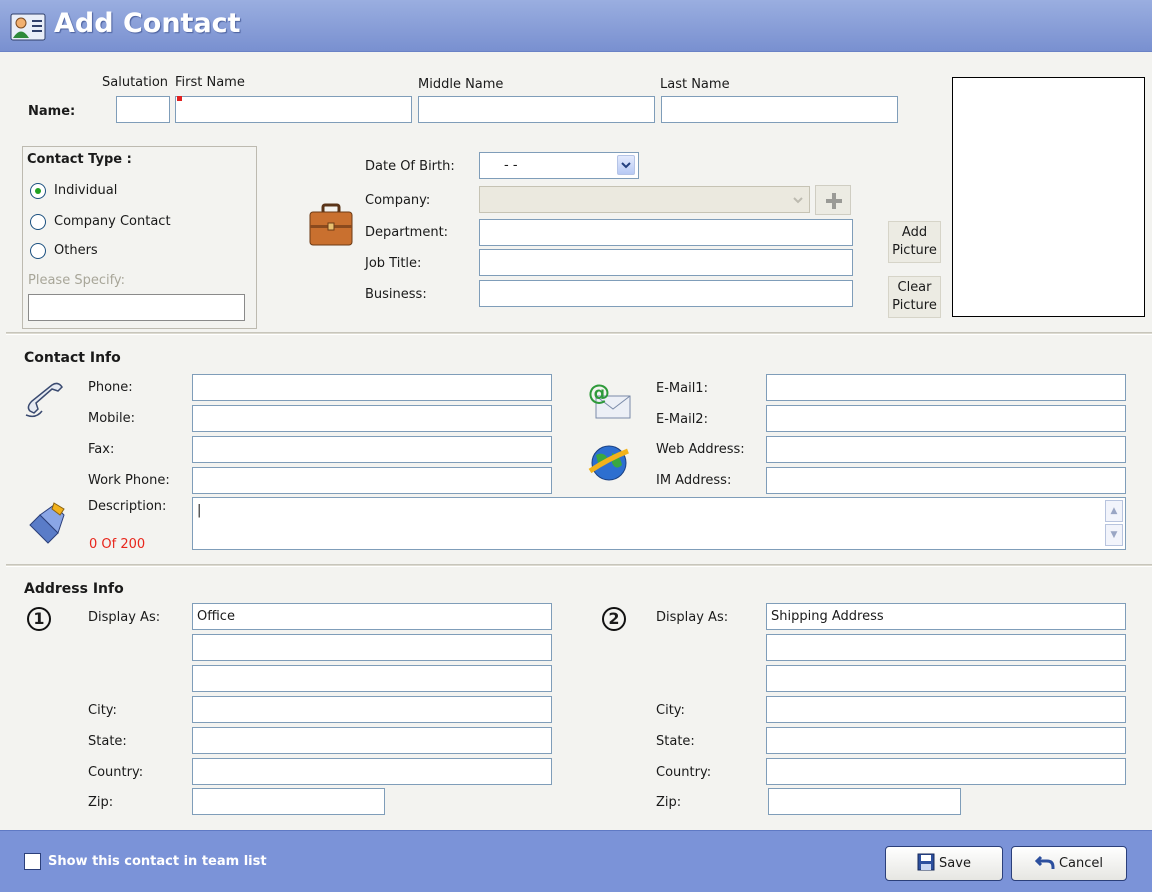 This screenshot has width=1152, height=892. I want to click on business-label: Business:, so click(396, 294).